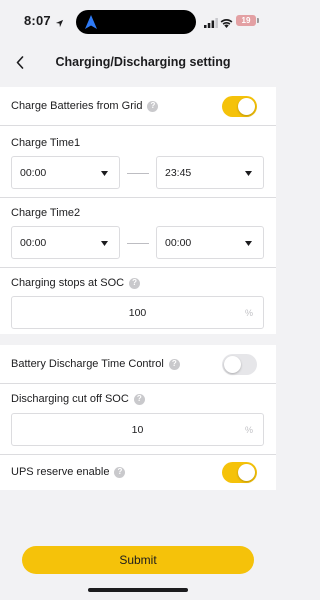 This screenshot has height=600, width=320. Describe the element at coordinates (70, 399) in the screenshot. I see `discharge-cutoff-soc-label: Discharging cut off SOC` at that location.